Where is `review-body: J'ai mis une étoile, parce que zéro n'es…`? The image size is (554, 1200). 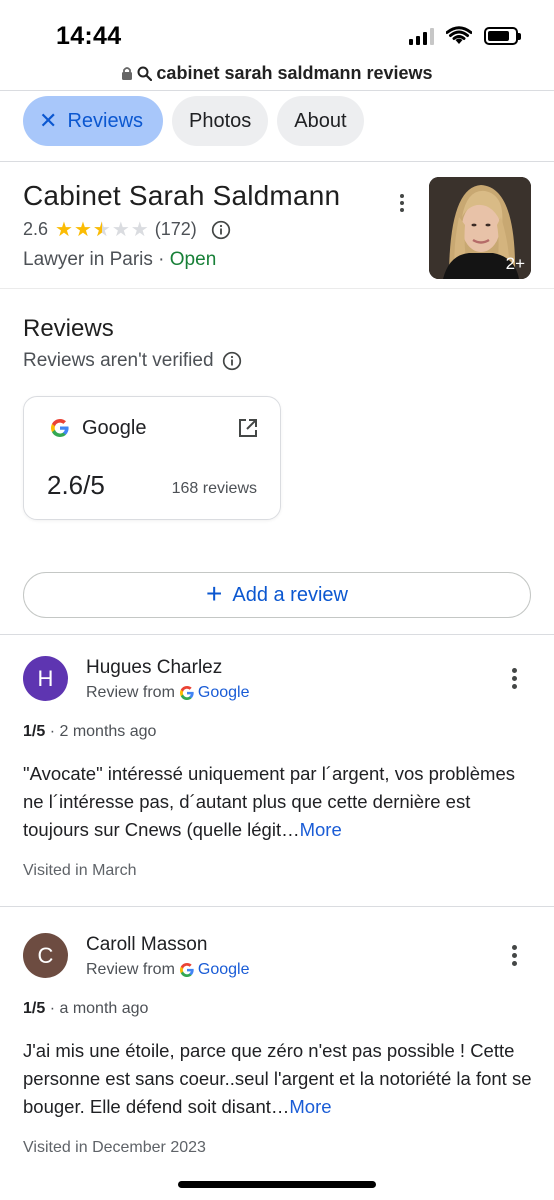
review-body: J'ai mis une étoile, parce que zéro n'es… is located at coordinates (277, 1078).